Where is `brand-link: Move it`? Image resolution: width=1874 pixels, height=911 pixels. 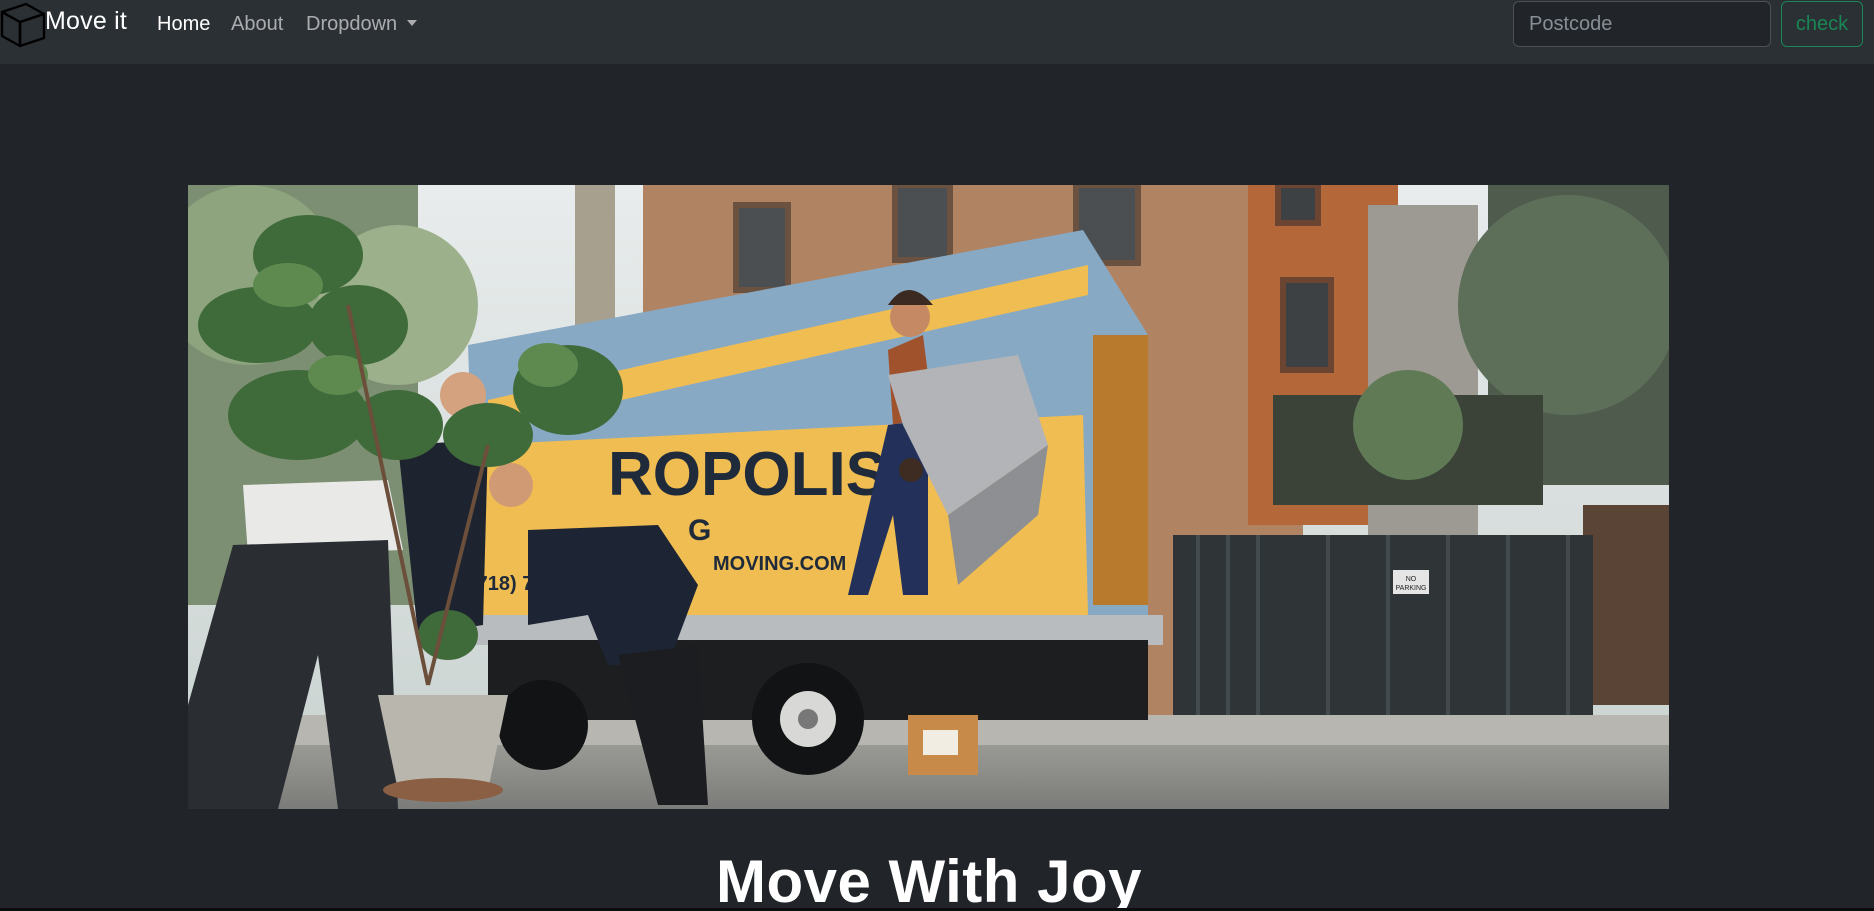
brand-link: Move it is located at coordinates (63, 24).